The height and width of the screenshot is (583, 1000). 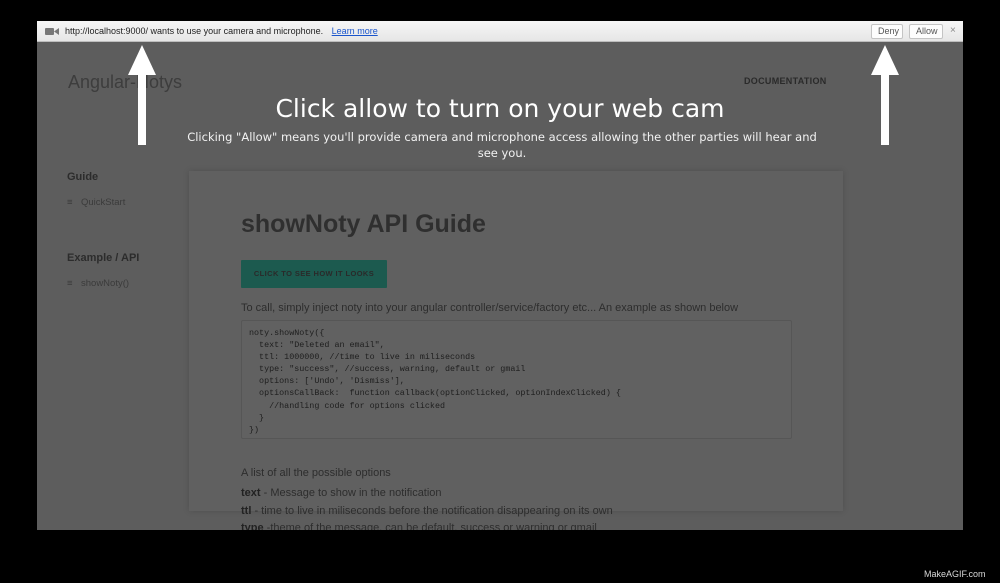 What do you see at coordinates (125, 82) in the screenshot?
I see `site-brand: Angular-Notys` at bounding box center [125, 82].